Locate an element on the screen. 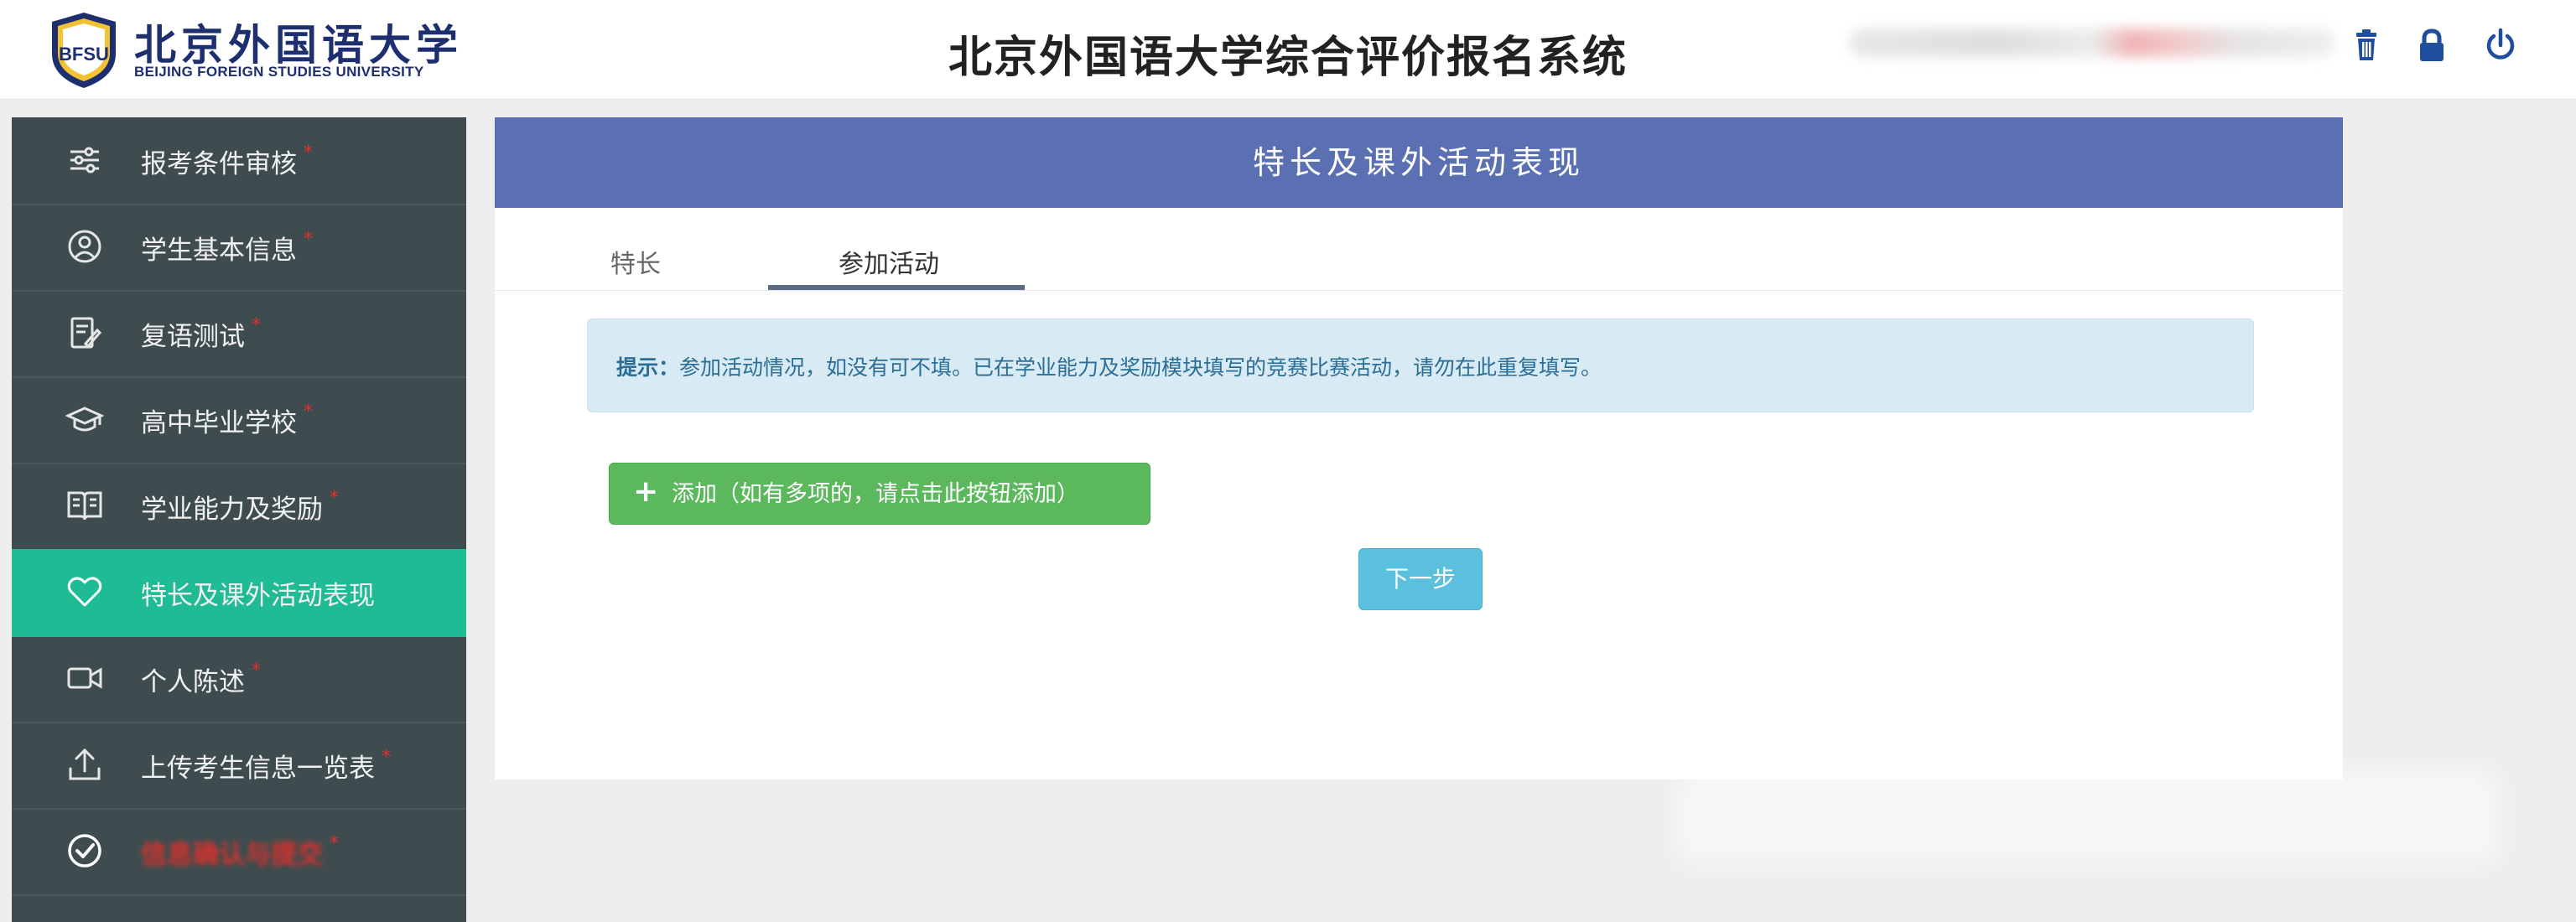  sidebar-item-label: 上传考生信息一览表 is located at coordinates (258, 769).